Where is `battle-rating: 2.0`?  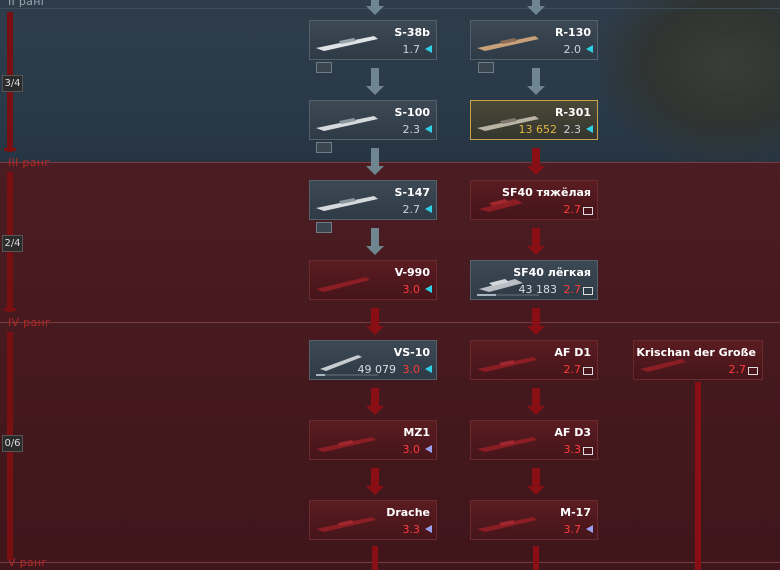
battle-rating: 2.0 is located at coordinates (572, 49).